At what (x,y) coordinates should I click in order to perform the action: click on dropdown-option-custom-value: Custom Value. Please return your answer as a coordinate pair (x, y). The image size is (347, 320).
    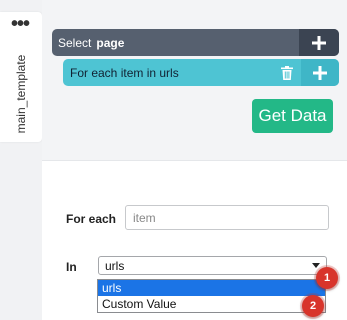
    Looking at the image, I should click on (211, 304).